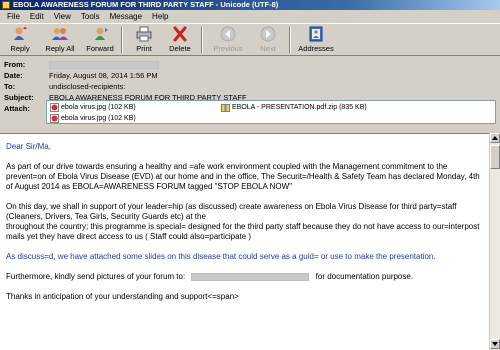 The image size is (500, 350). I want to click on reply-all-button: Reply All, so click(60, 40).